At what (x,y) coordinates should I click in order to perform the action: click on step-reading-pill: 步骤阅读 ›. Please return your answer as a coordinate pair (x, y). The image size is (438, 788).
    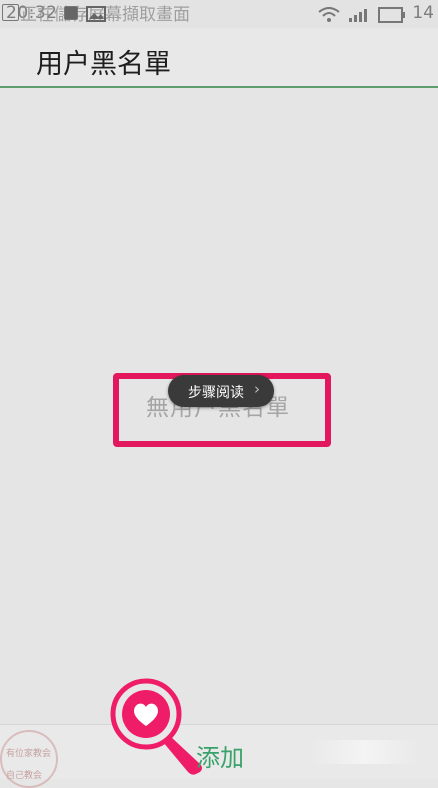
    Looking at the image, I should click on (221, 391).